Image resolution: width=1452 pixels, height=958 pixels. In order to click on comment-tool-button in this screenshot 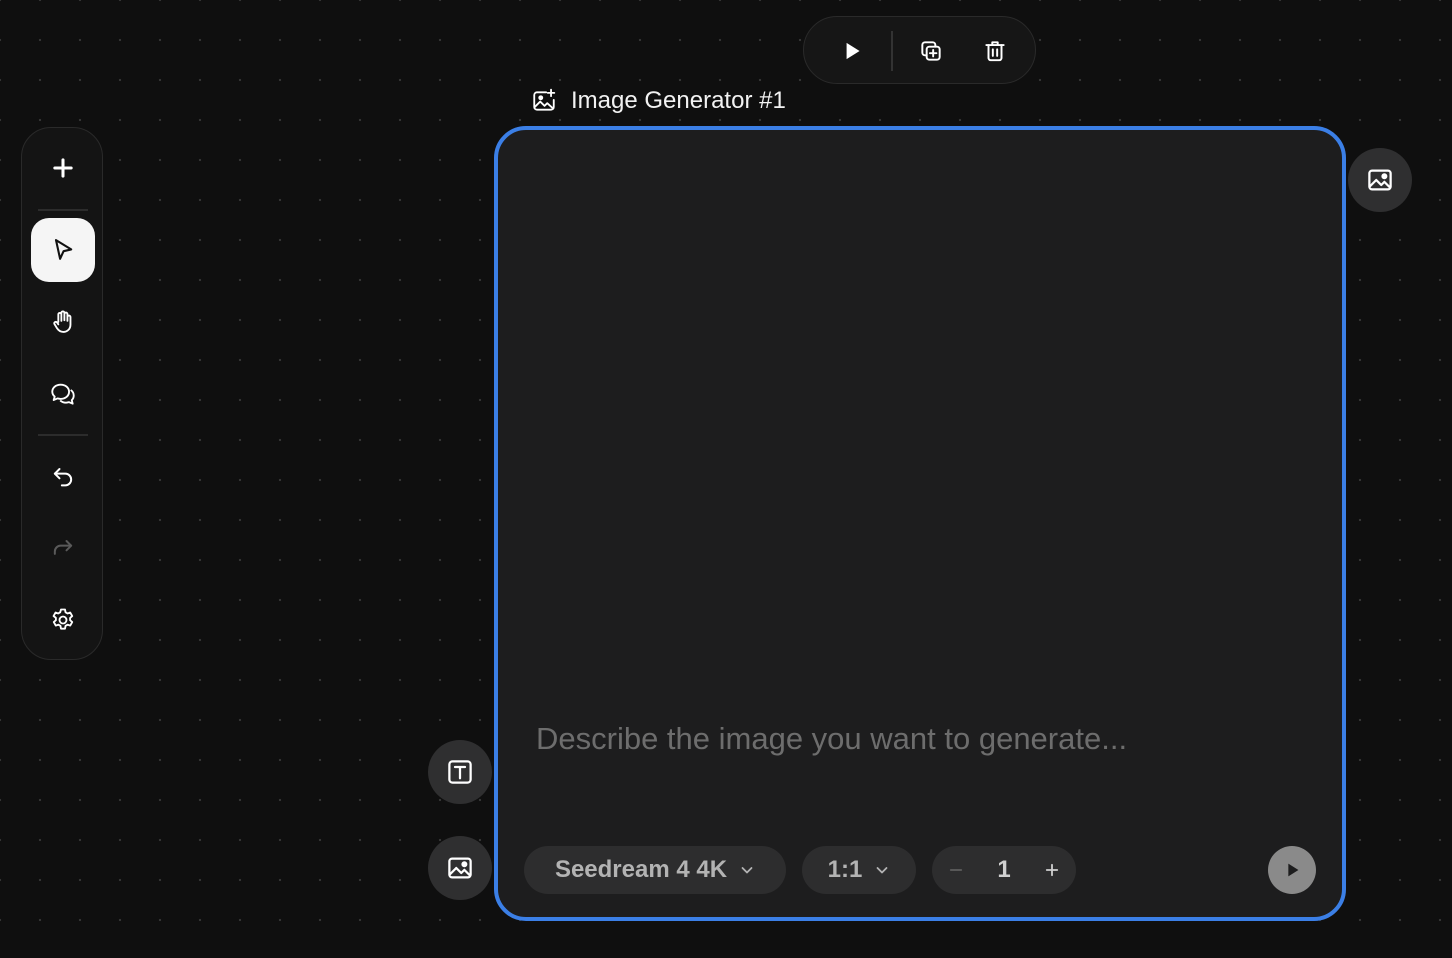, I will do `click(63, 394)`.